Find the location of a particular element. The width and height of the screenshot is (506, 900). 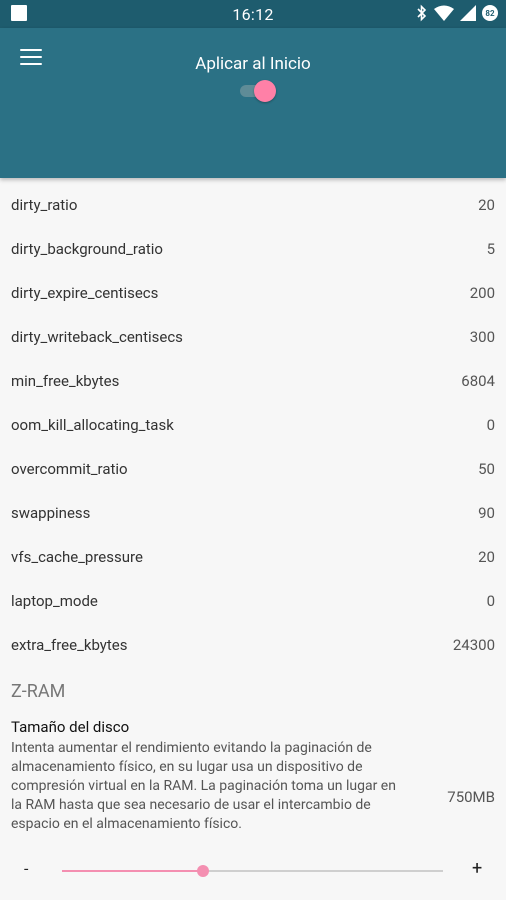

signal-icon is located at coordinates (468, 13).